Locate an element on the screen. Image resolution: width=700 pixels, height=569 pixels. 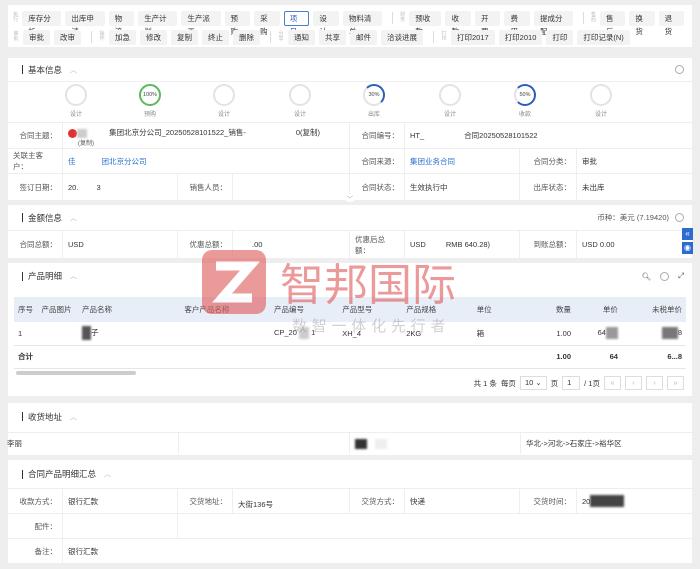
group-label: 财务 is located at coordinates (403, 17).